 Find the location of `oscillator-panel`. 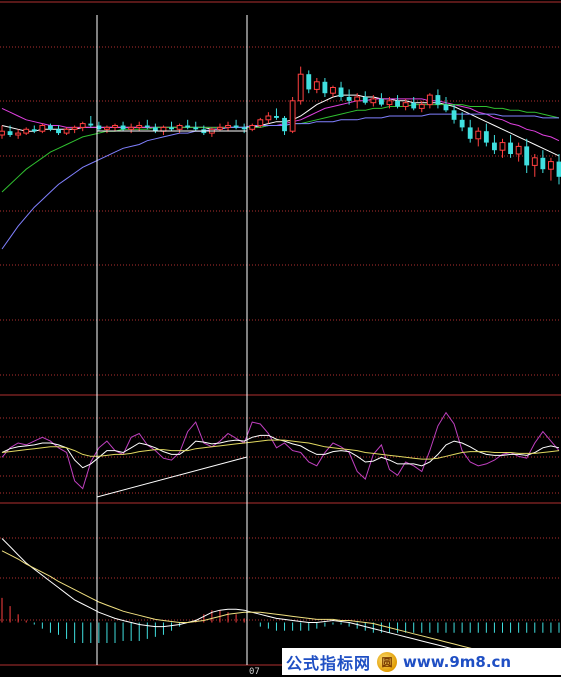

oscillator-panel is located at coordinates (280, 450).